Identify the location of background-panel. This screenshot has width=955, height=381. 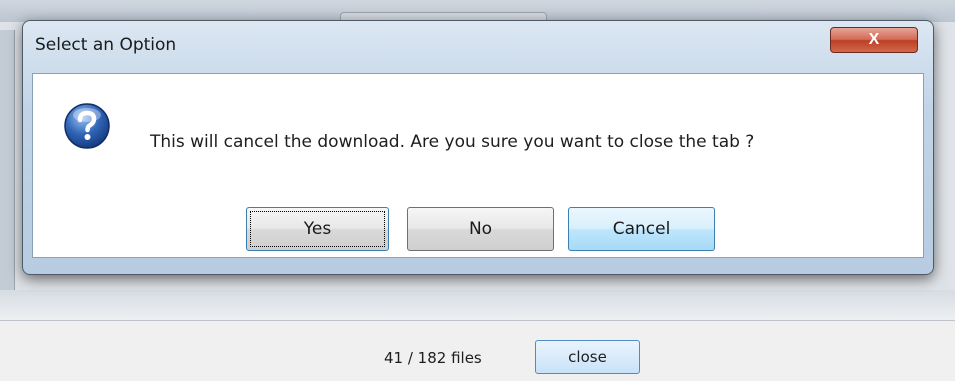
(477, 305).